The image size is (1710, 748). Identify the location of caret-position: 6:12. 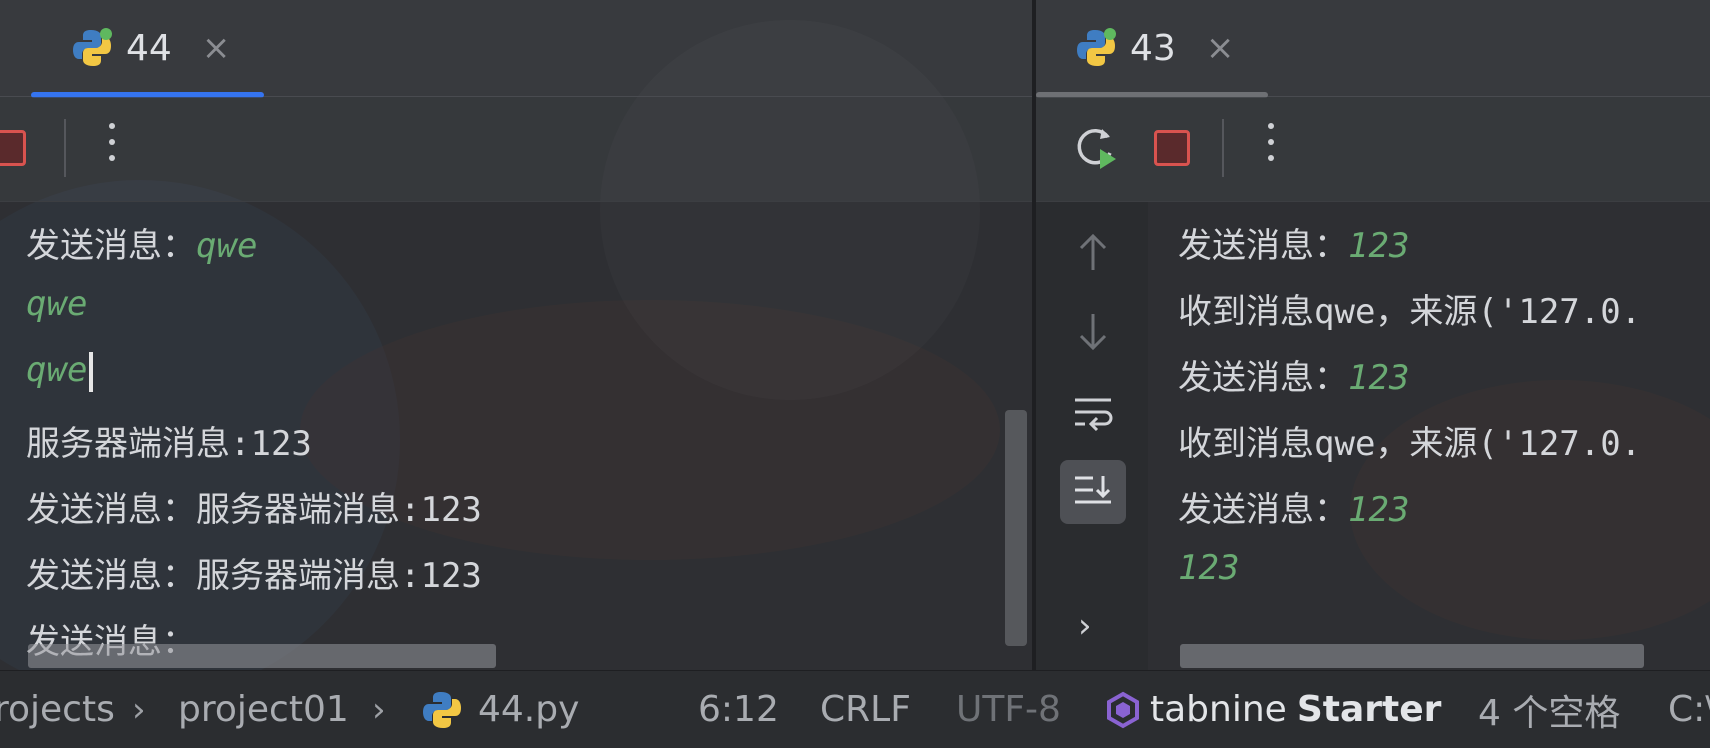
(738, 709).